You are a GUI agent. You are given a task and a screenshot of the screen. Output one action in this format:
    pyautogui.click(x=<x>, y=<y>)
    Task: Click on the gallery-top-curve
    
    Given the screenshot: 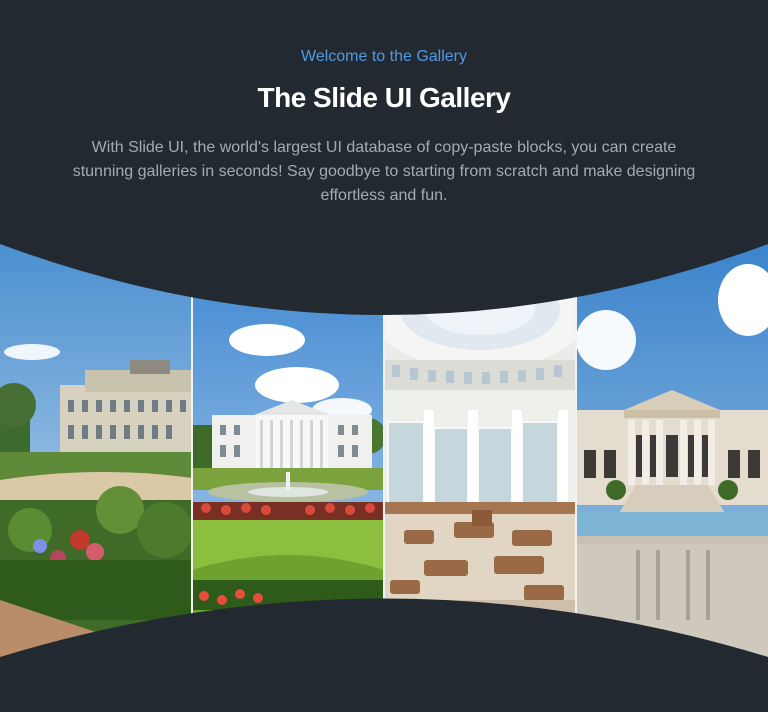 What is the action you would take?
    pyautogui.click(x=384, y=275)
    